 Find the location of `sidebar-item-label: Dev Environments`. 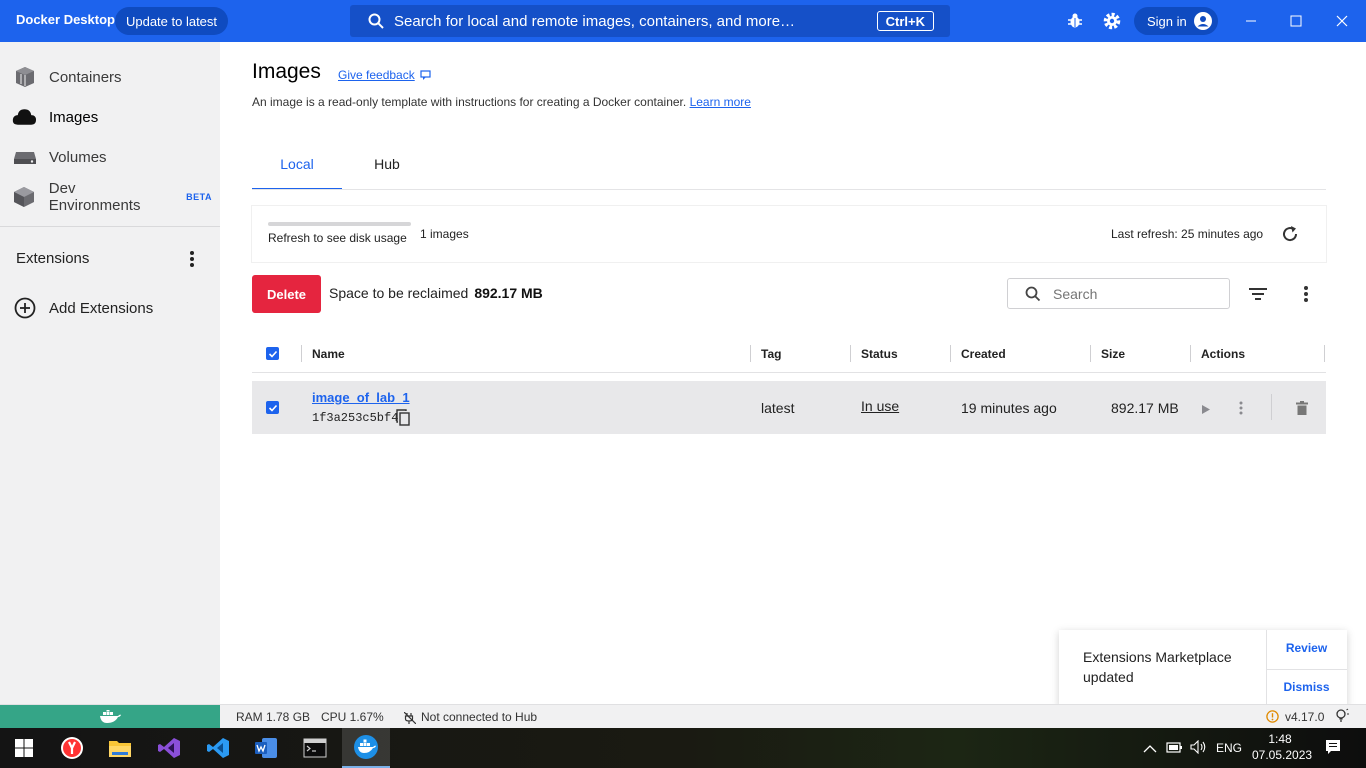

sidebar-item-label: Dev Environments is located at coordinates (94, 197).